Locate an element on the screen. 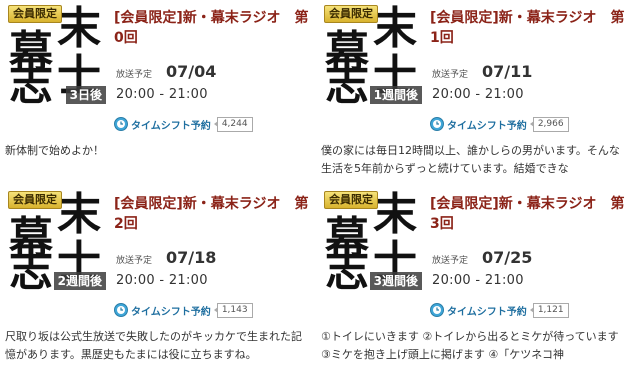 The image size is (633, 377). program-description: 新体制で始めよか！ is located at coordinates (54, 150).